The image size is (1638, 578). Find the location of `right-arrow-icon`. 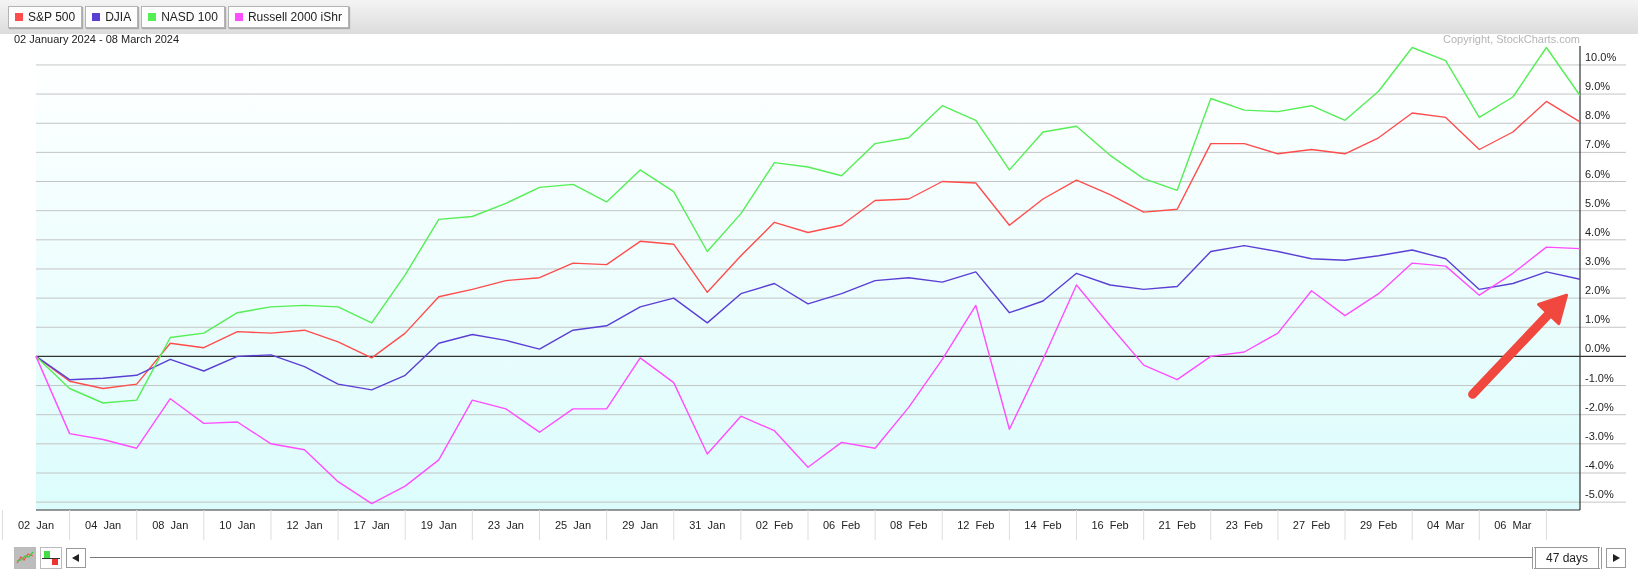

right-arrow-icon is located at coordinates (1616, 558).